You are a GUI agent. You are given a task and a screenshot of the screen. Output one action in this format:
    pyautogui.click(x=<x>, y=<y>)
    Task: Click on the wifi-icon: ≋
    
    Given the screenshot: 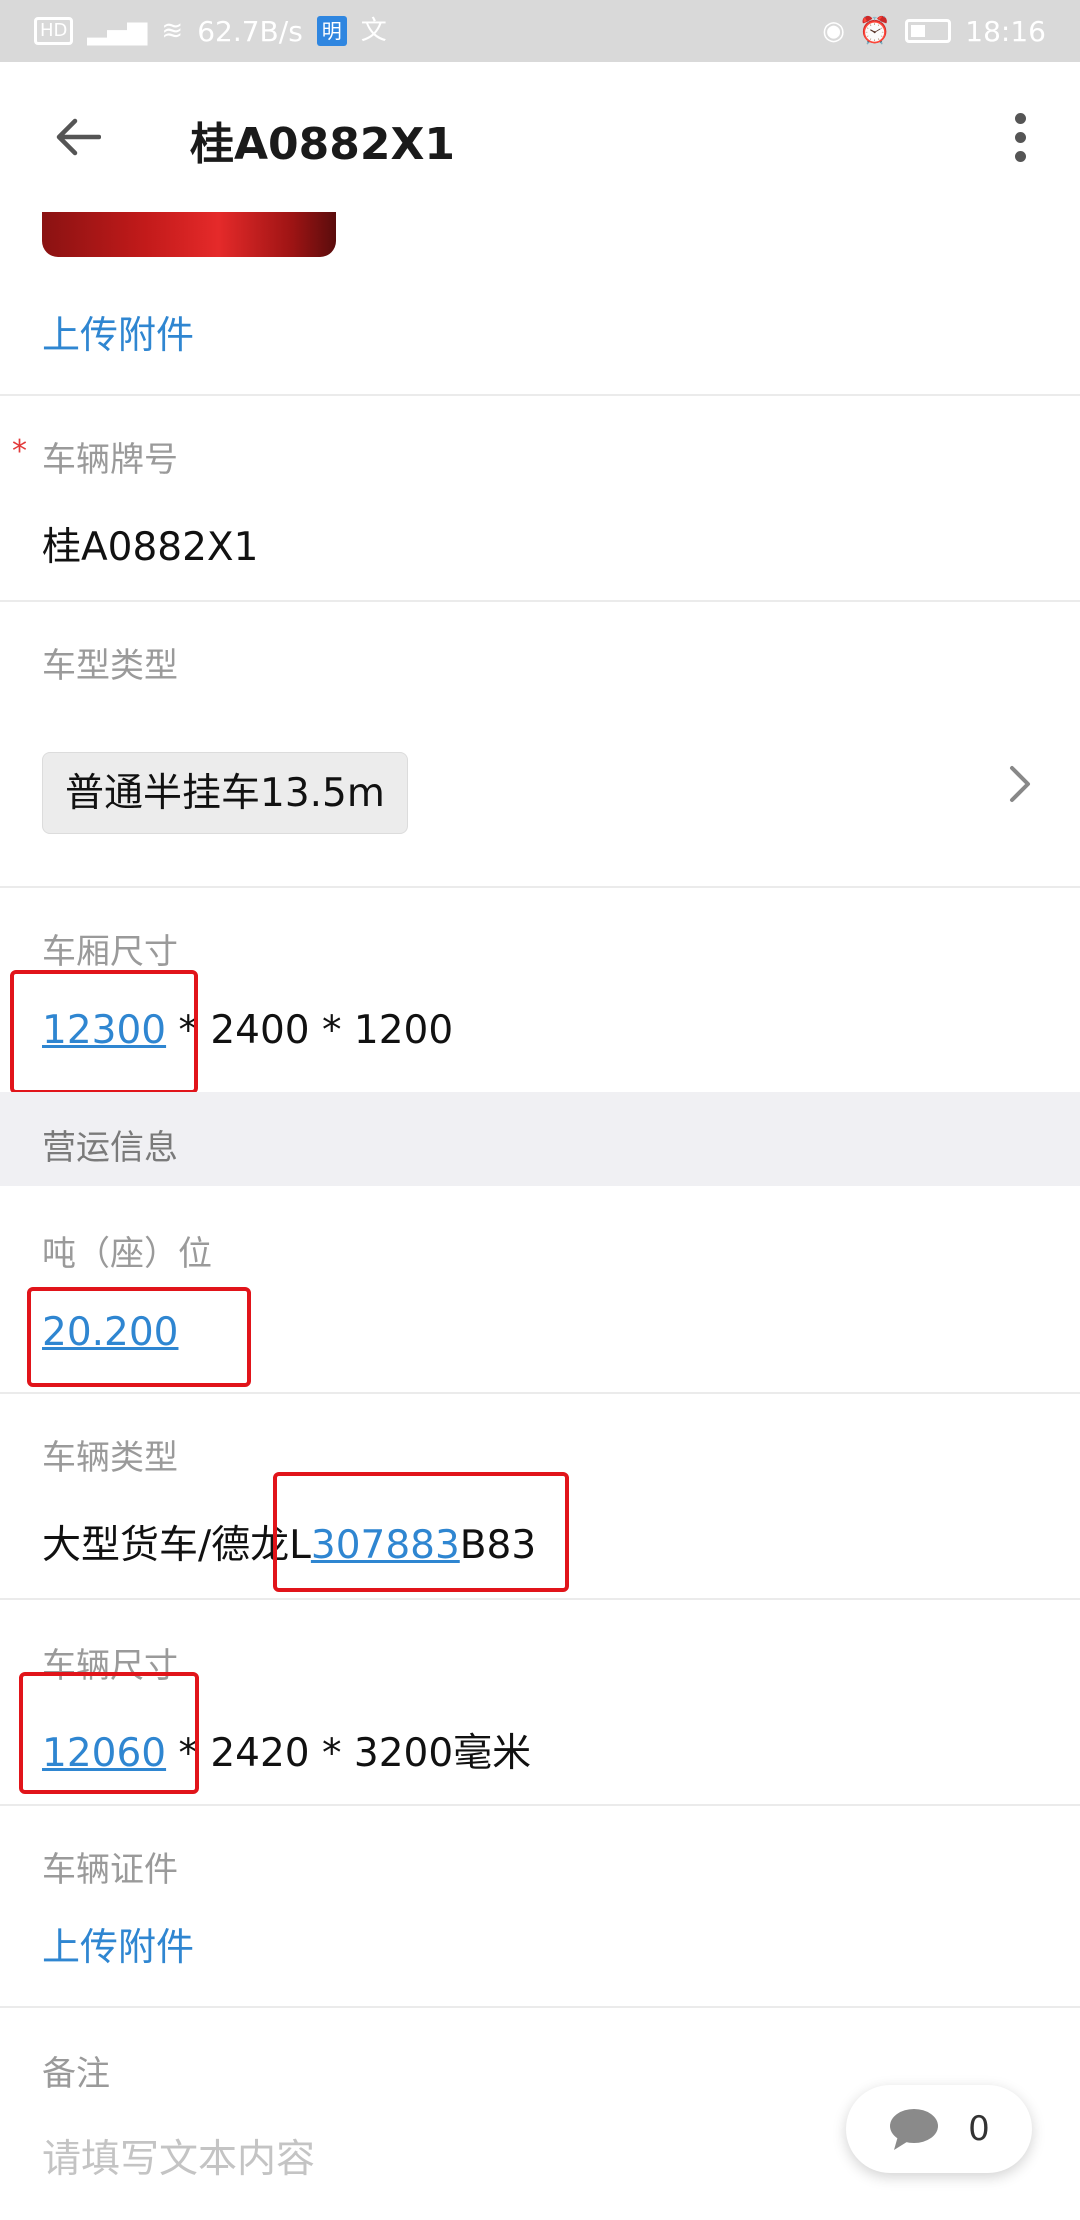 What is the action you would take?
    pyautogui.click(x=172, y=31)
    